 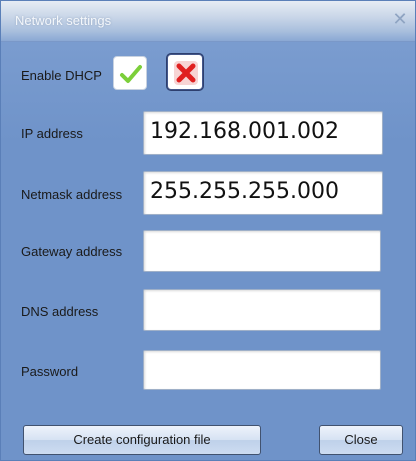 What do you see at coordinates (400, 19) in the screenshot?
I see `close-window-icon: ✕` at bounding box center [400, 19].